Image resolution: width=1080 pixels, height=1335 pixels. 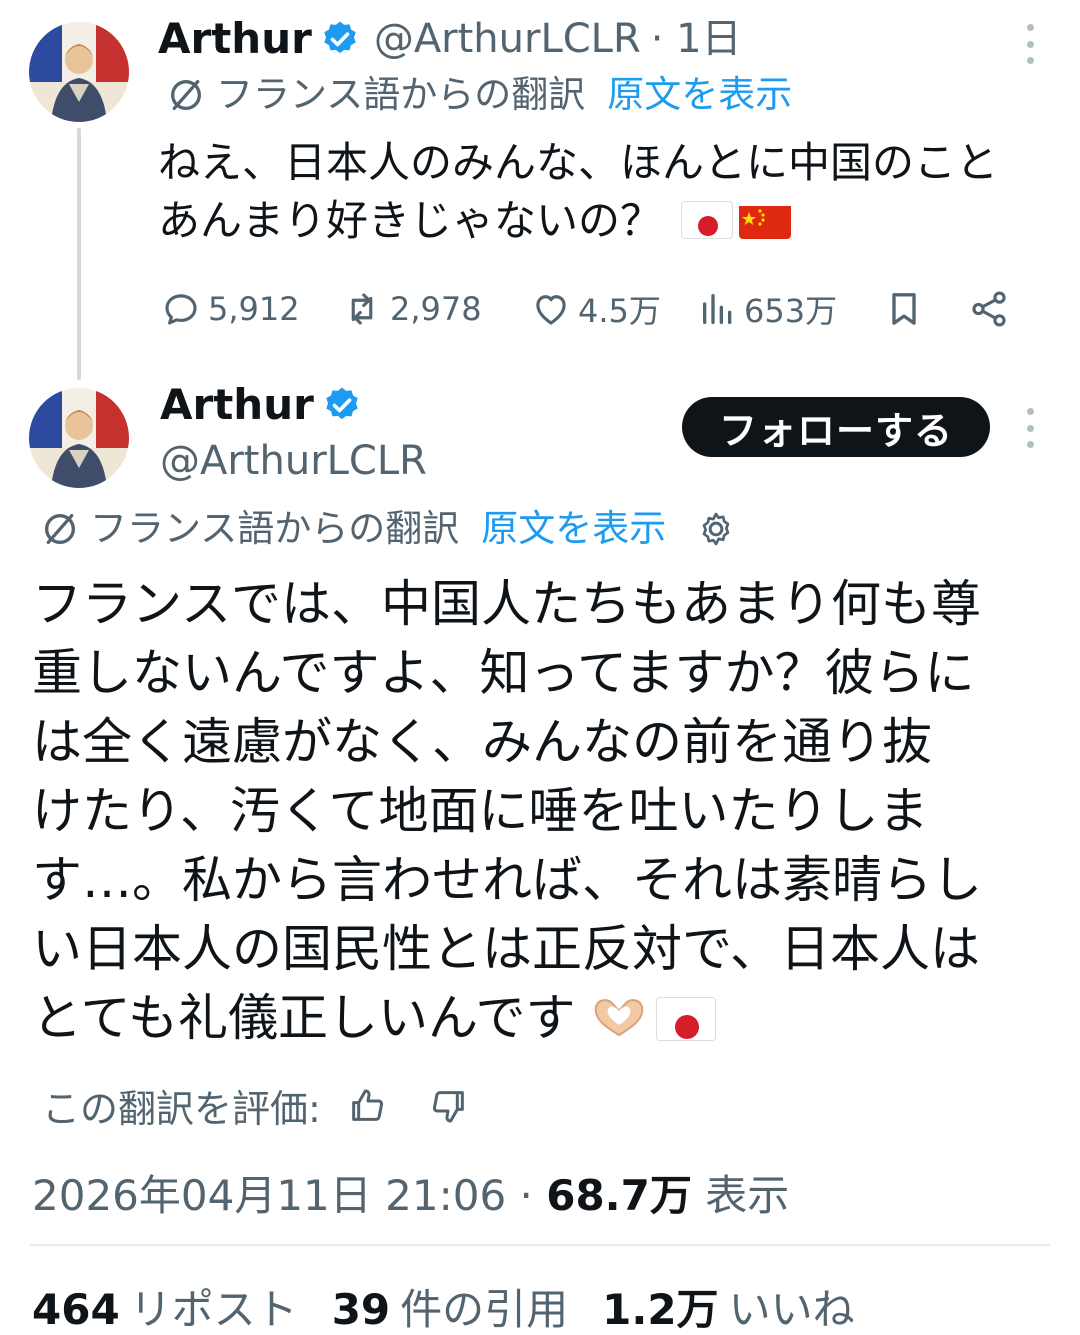 I want to click on tweet-text-line: けたり、汚くて地面に唾を吐いたりしま, so click(x=480, y=811).